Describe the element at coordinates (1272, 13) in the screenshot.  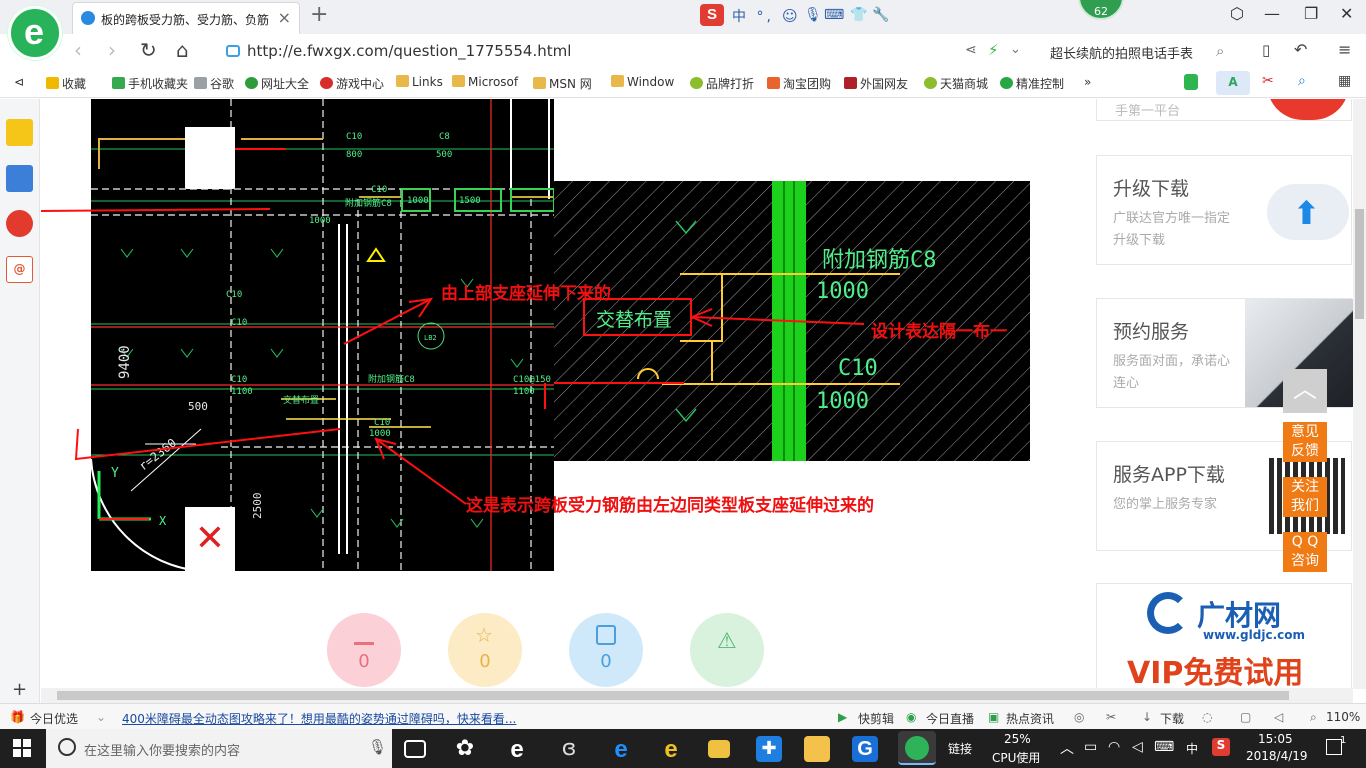
I see `minimize-icon: —` at that location.